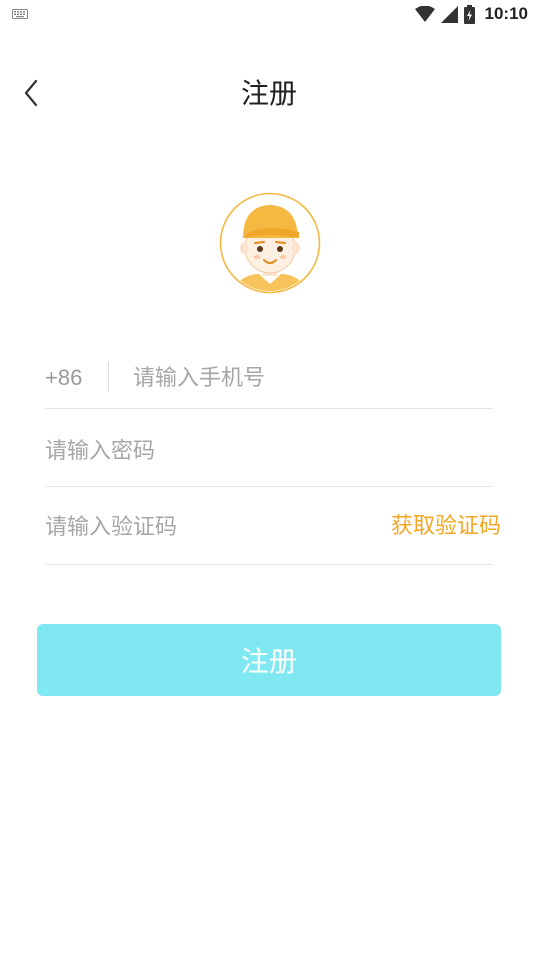  I want to click on status-time: 10:10, so click(506, 13).